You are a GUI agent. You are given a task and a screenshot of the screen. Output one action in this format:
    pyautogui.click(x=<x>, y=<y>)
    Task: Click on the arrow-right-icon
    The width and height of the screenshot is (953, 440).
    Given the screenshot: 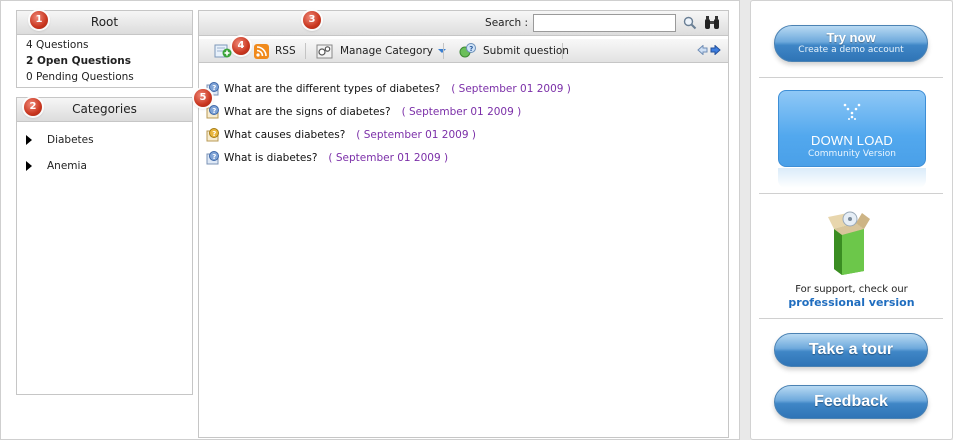 What is the action you would take?
    pyautogui.click(x=715, y=51)
    